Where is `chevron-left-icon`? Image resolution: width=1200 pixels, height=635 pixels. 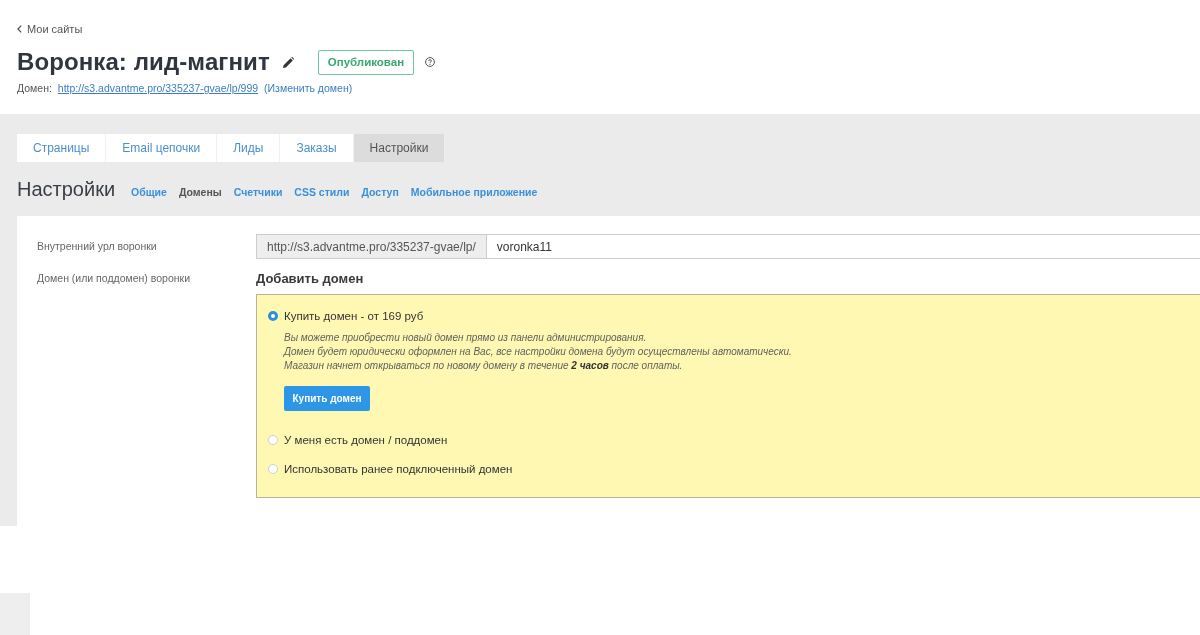 chevron-left-icon is located at coordinates (19, 29).